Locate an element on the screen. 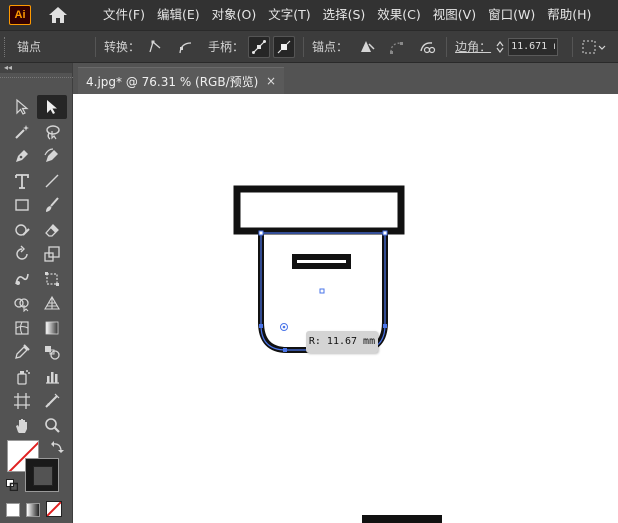  stroke-inner is located at coordinates (43, 476).